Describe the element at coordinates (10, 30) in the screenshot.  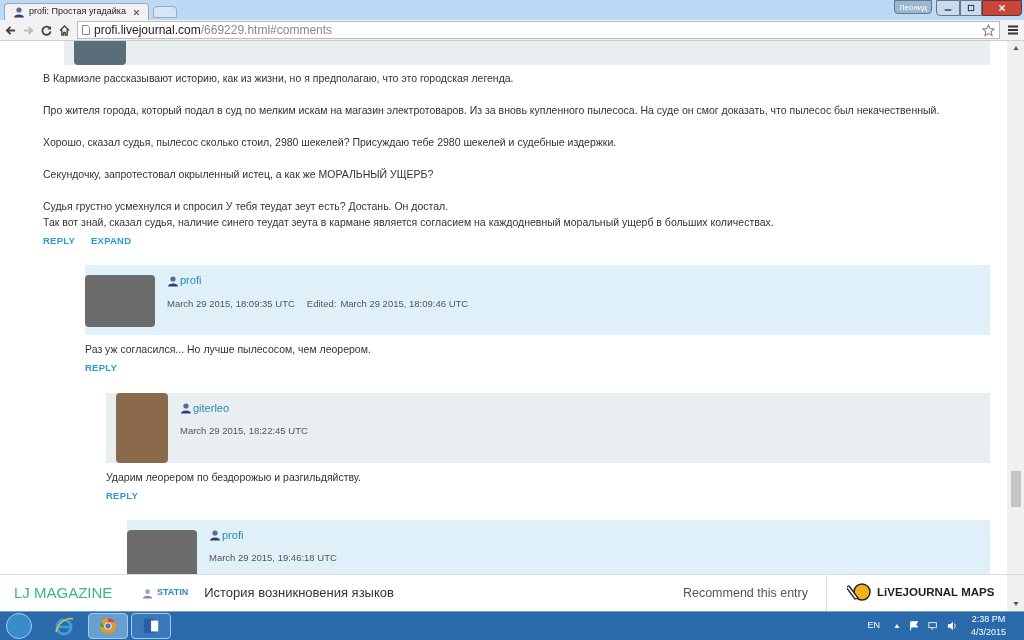
I see `back-arrow-icon` at that location.